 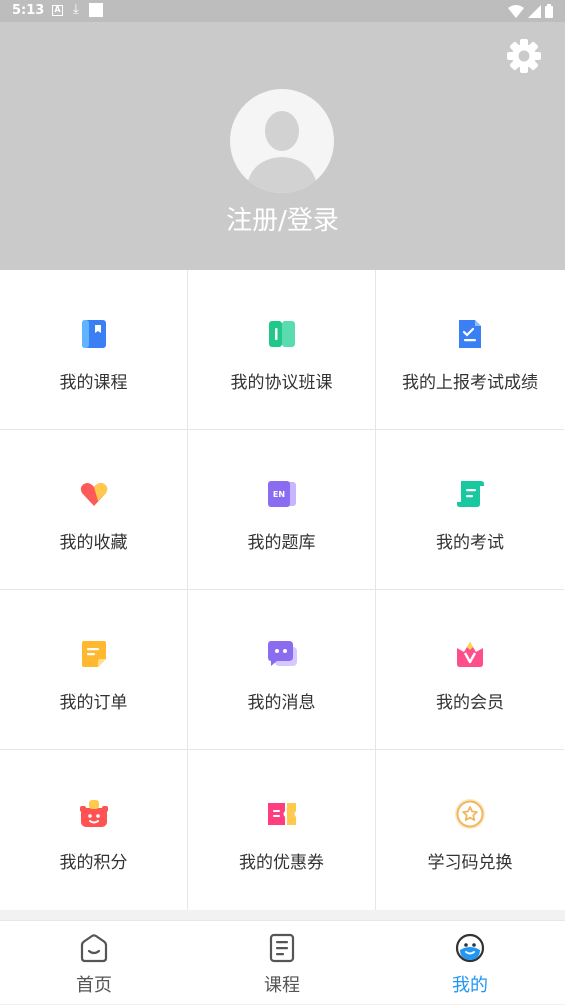 What do you see at coordinates (282, 670) in the screenshot?
I see `menu-item-messages: 我的消息` at bounding box center [282, 670].